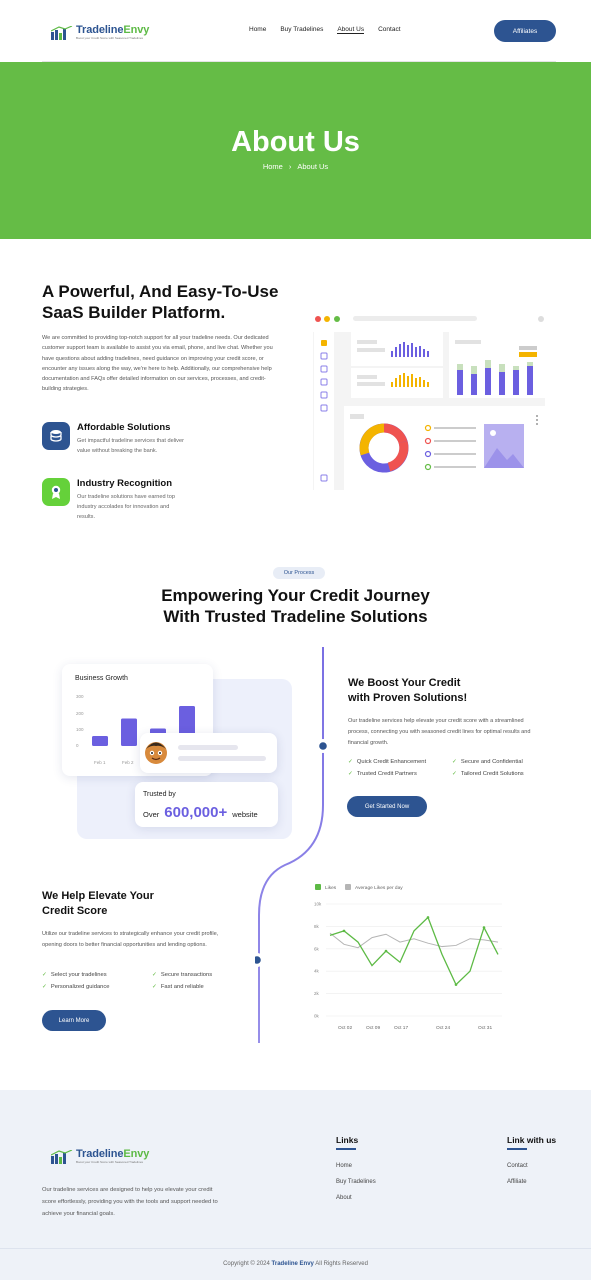 This screenshot has height=1280, width=591. What do you see at coordinates (98, 896) in the screenshot?
I see `elevate-heading-line1: We Help Elevate Your` at bounding box center [98, 896].